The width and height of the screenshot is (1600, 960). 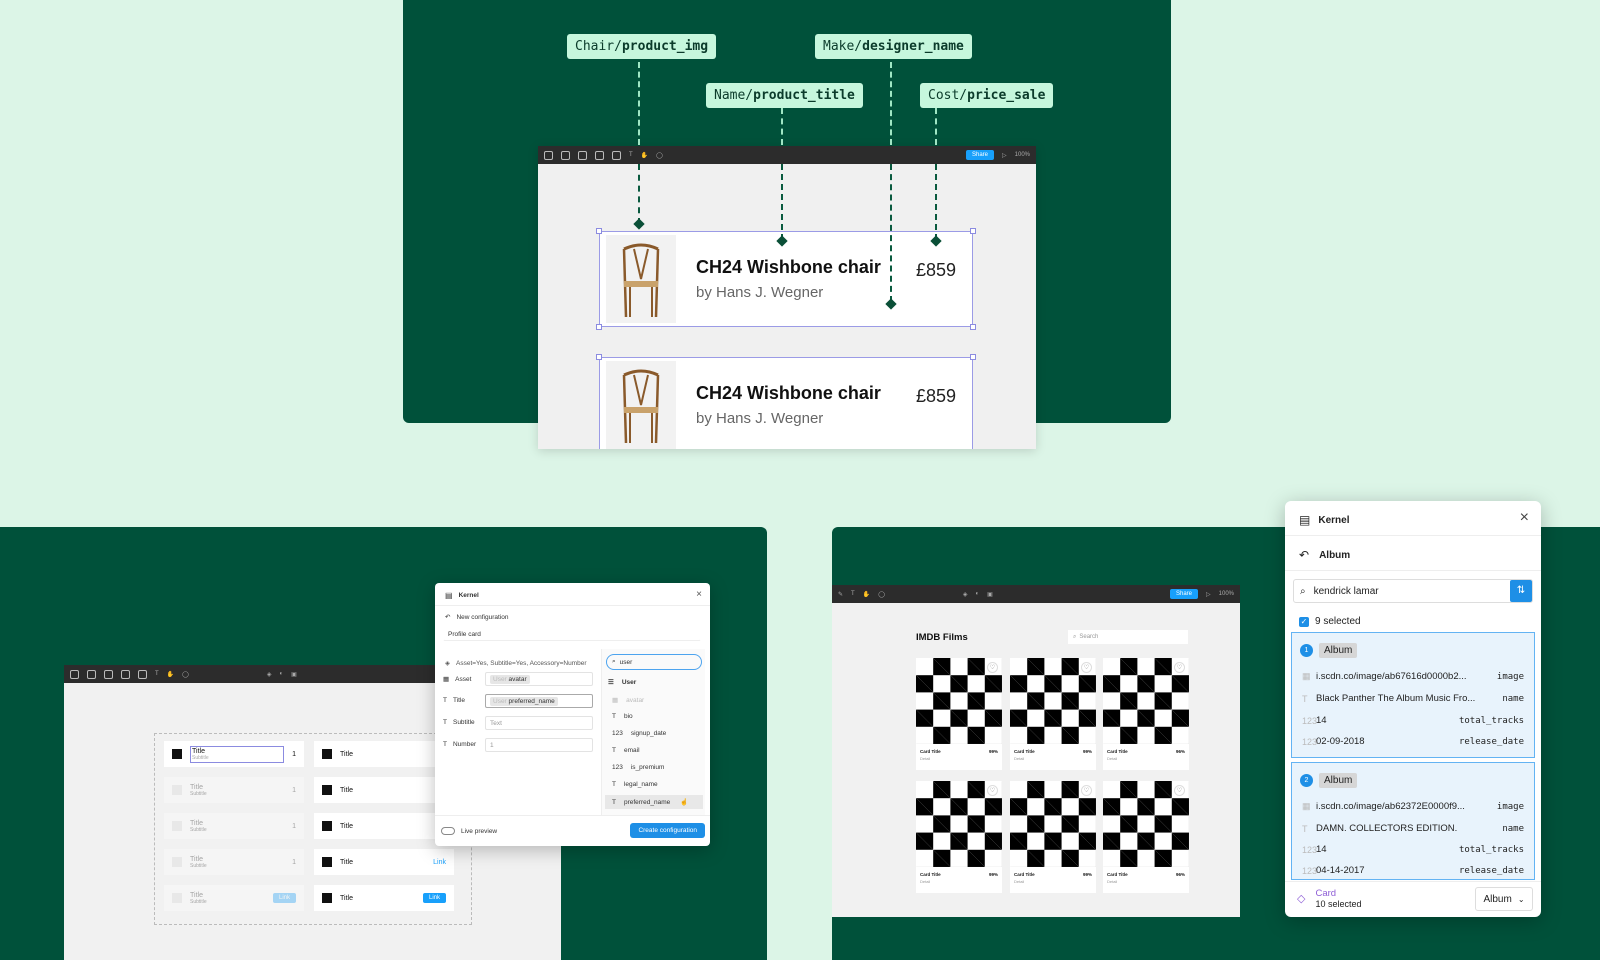 I want to click on checkbox-checked-icon: ✓, so click(x=1304, y=621).